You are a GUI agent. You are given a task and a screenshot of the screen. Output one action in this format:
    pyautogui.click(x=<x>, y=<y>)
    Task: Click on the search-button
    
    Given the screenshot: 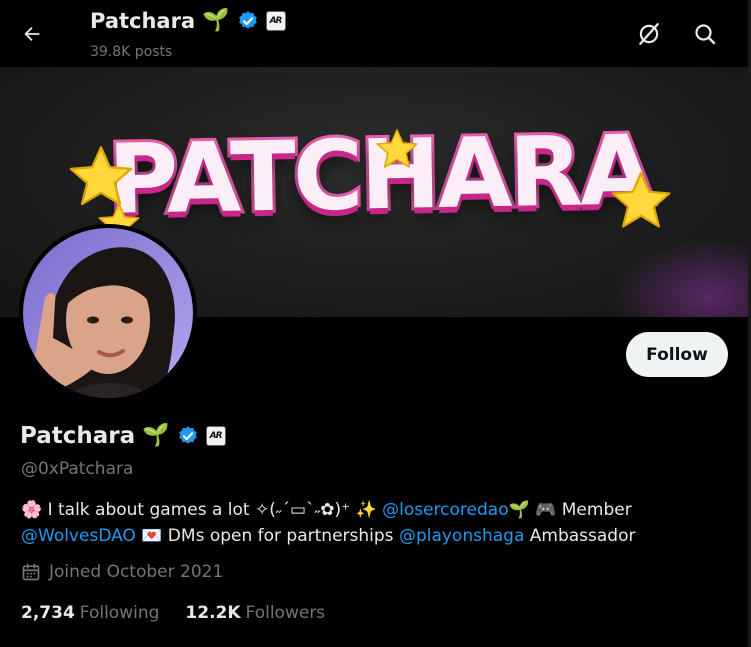 What is the action you would take?
    pyautogui.click(x=705, y=34)
    